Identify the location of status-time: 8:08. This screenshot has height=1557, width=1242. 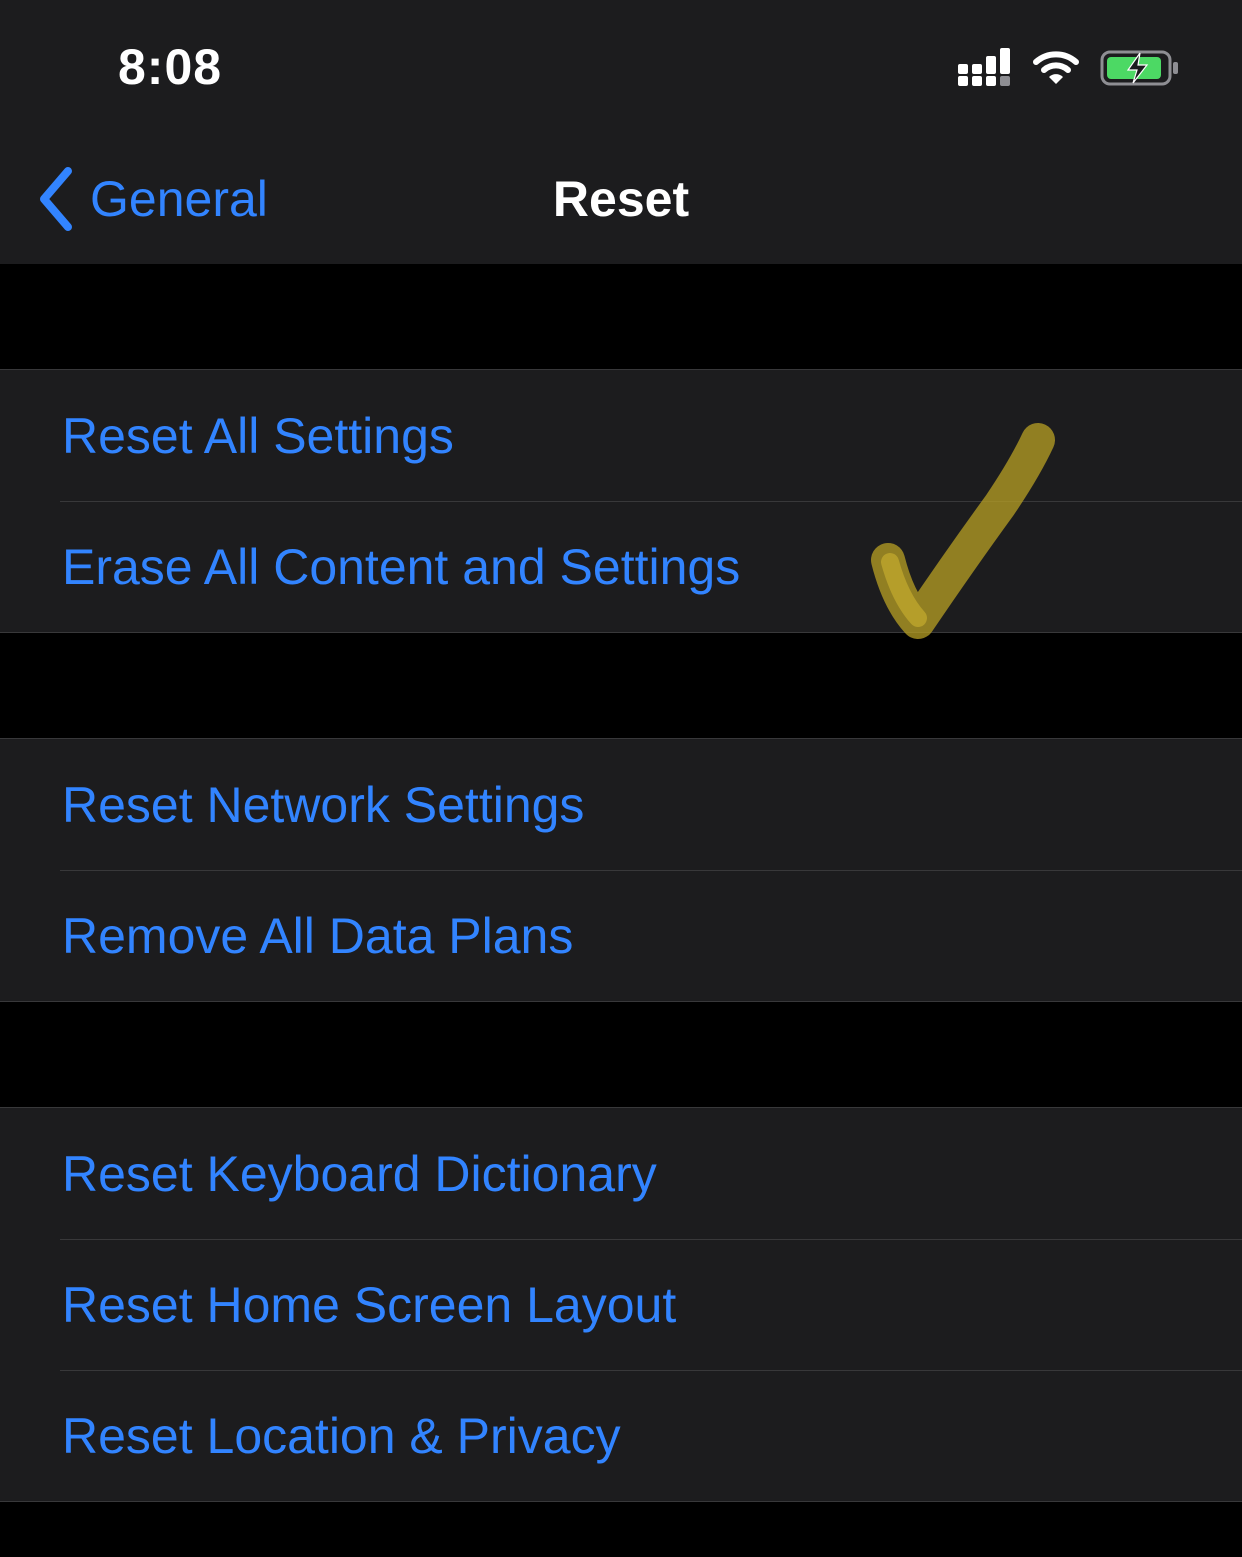
(170, 67).